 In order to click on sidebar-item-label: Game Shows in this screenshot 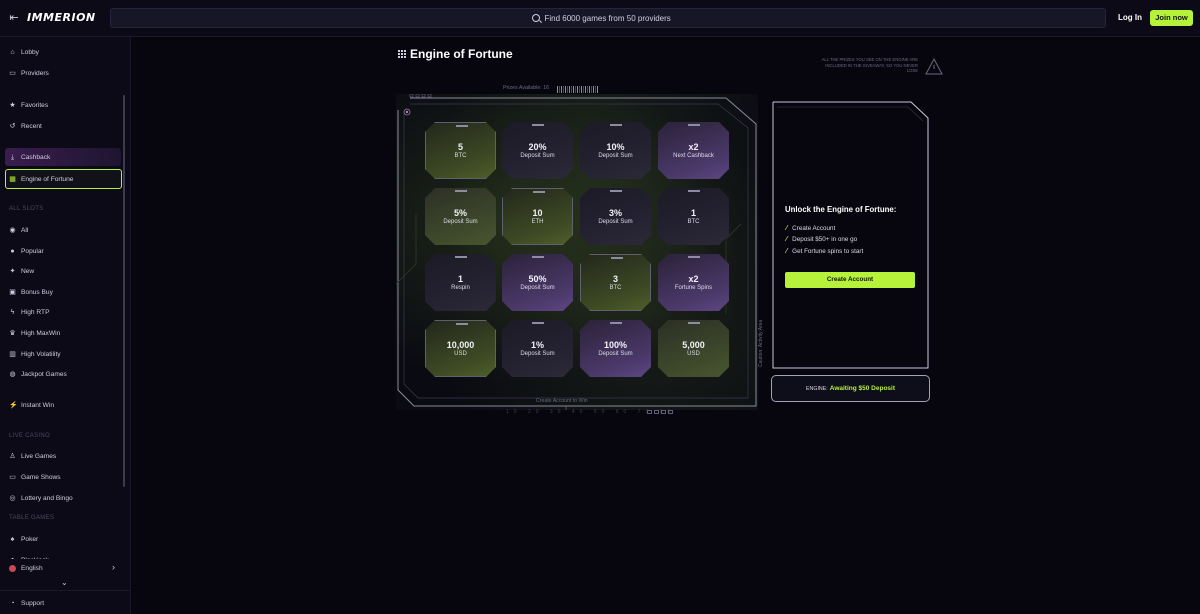, I will do `click(41, 477)`.